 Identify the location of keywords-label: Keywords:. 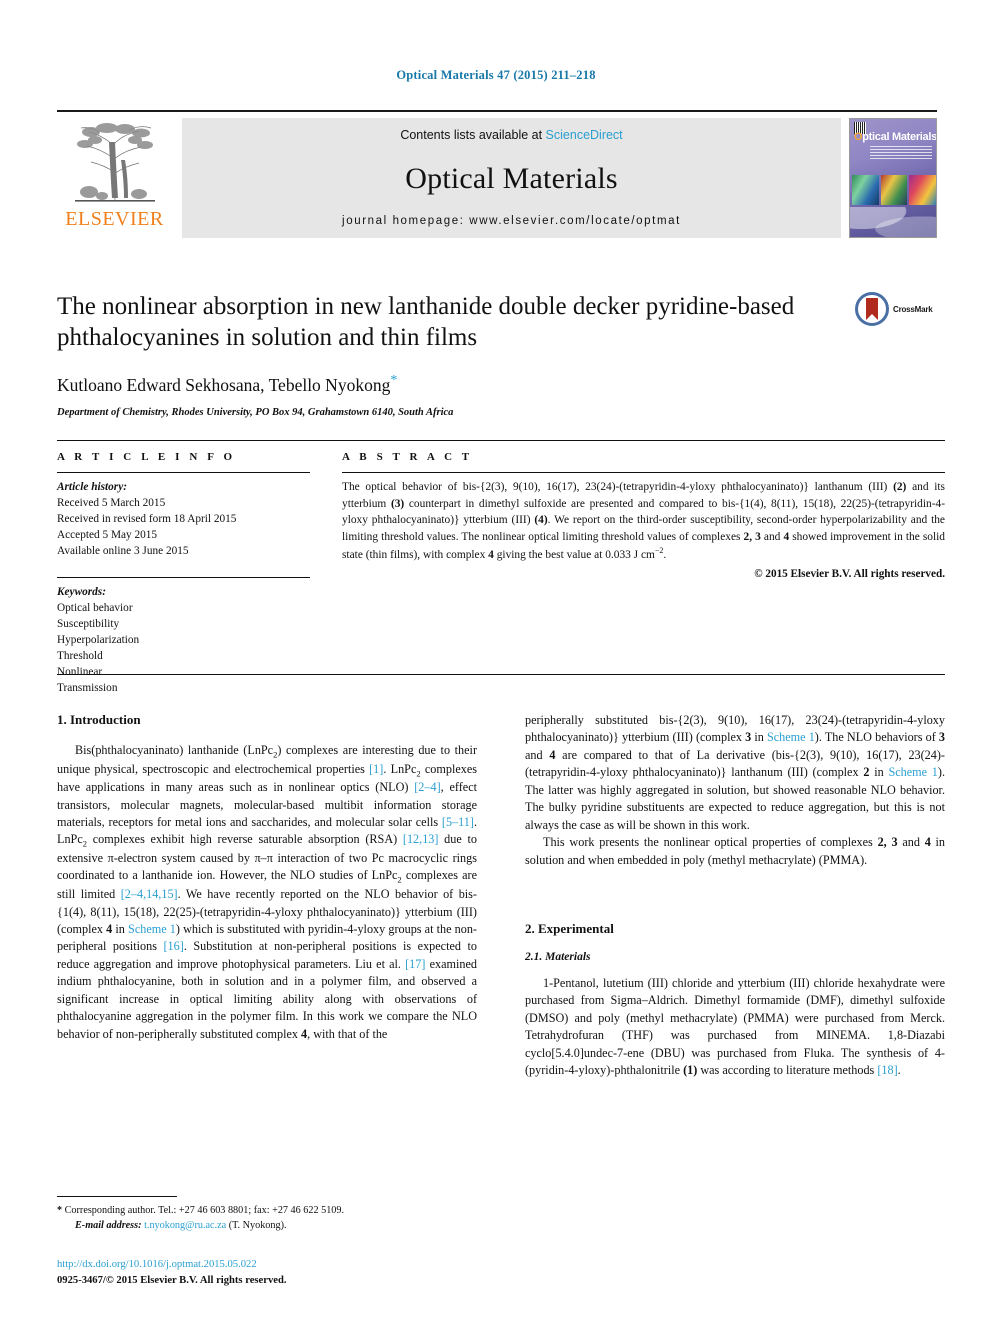
(81, 592).